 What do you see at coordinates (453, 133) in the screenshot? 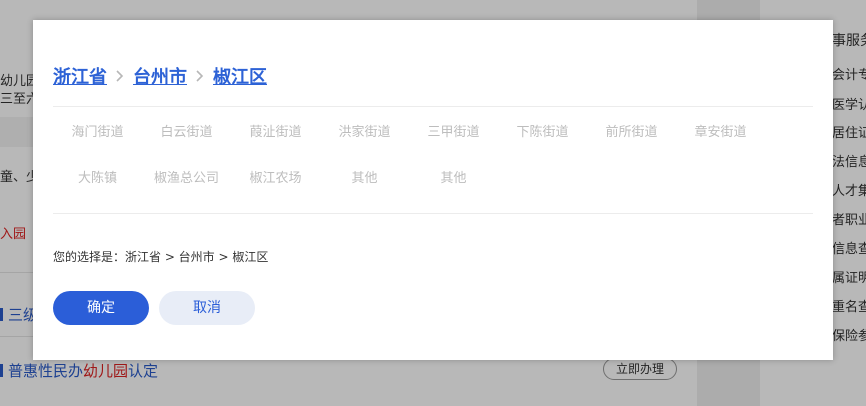
I see `street-option: 三甲街道` at bounding box center [453, 133].